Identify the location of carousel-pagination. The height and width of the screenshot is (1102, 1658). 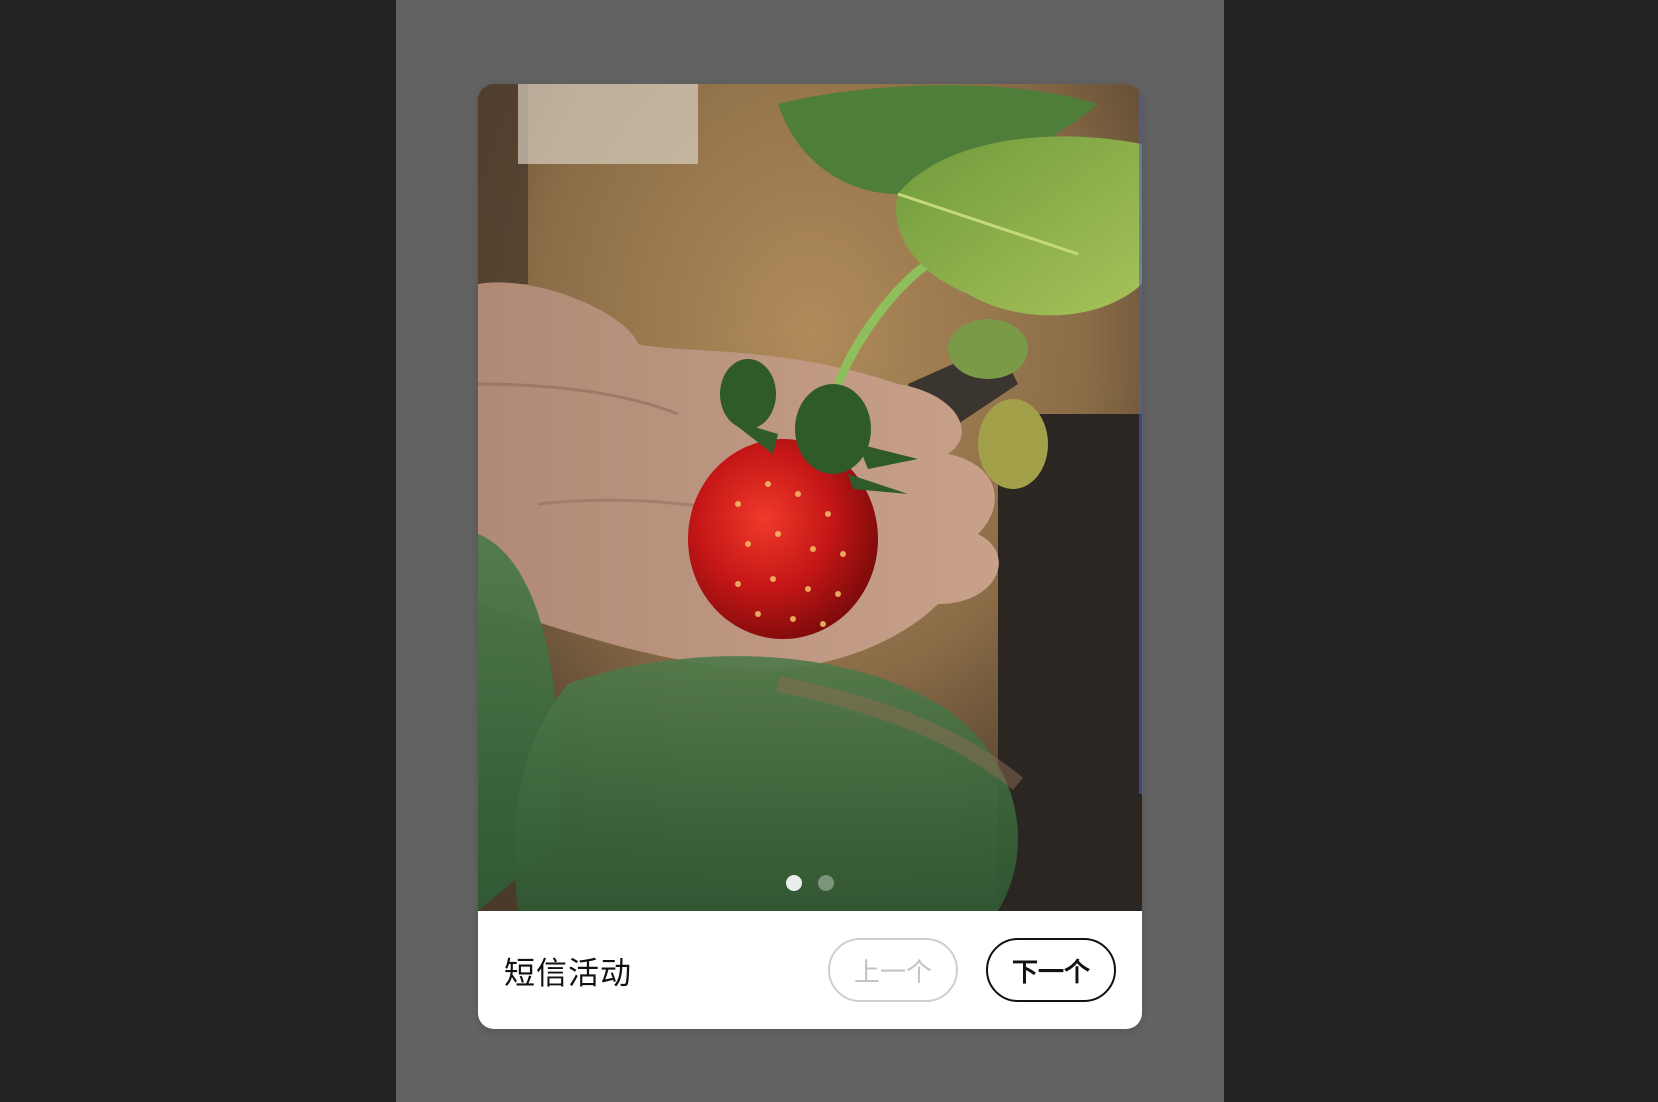
(810, 883).